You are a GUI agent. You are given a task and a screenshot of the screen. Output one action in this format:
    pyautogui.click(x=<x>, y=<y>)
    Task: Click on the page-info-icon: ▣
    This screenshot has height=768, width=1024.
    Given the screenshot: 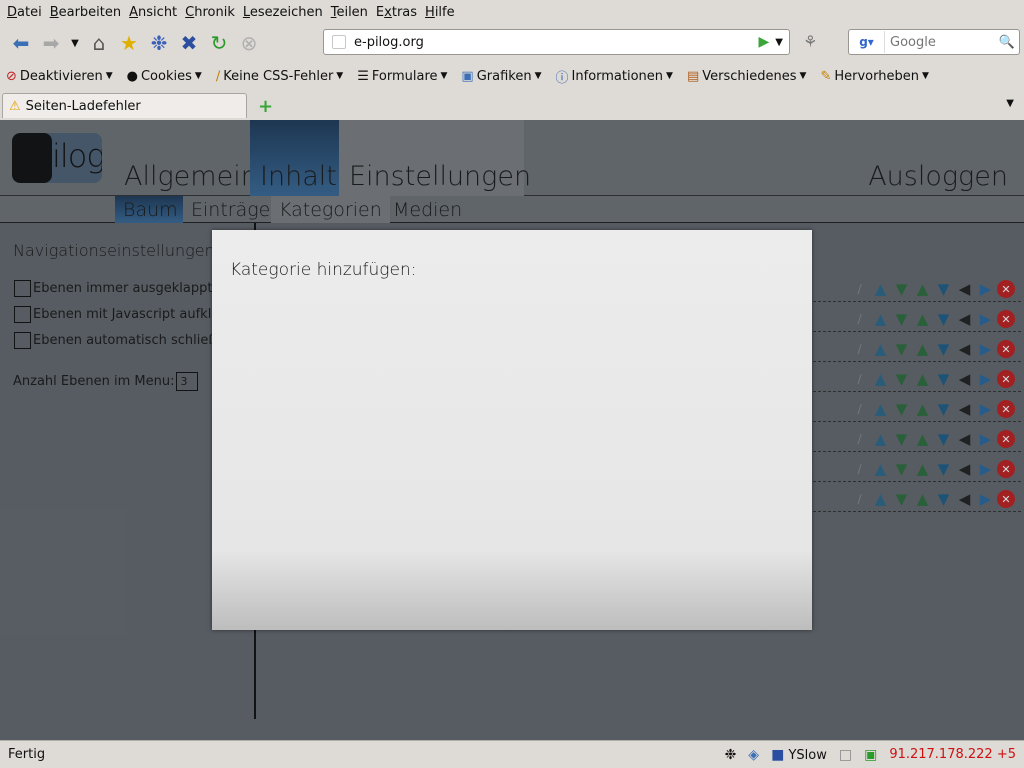 What is the action you would take?
    pyautogui.click(x=870, y=755)
    